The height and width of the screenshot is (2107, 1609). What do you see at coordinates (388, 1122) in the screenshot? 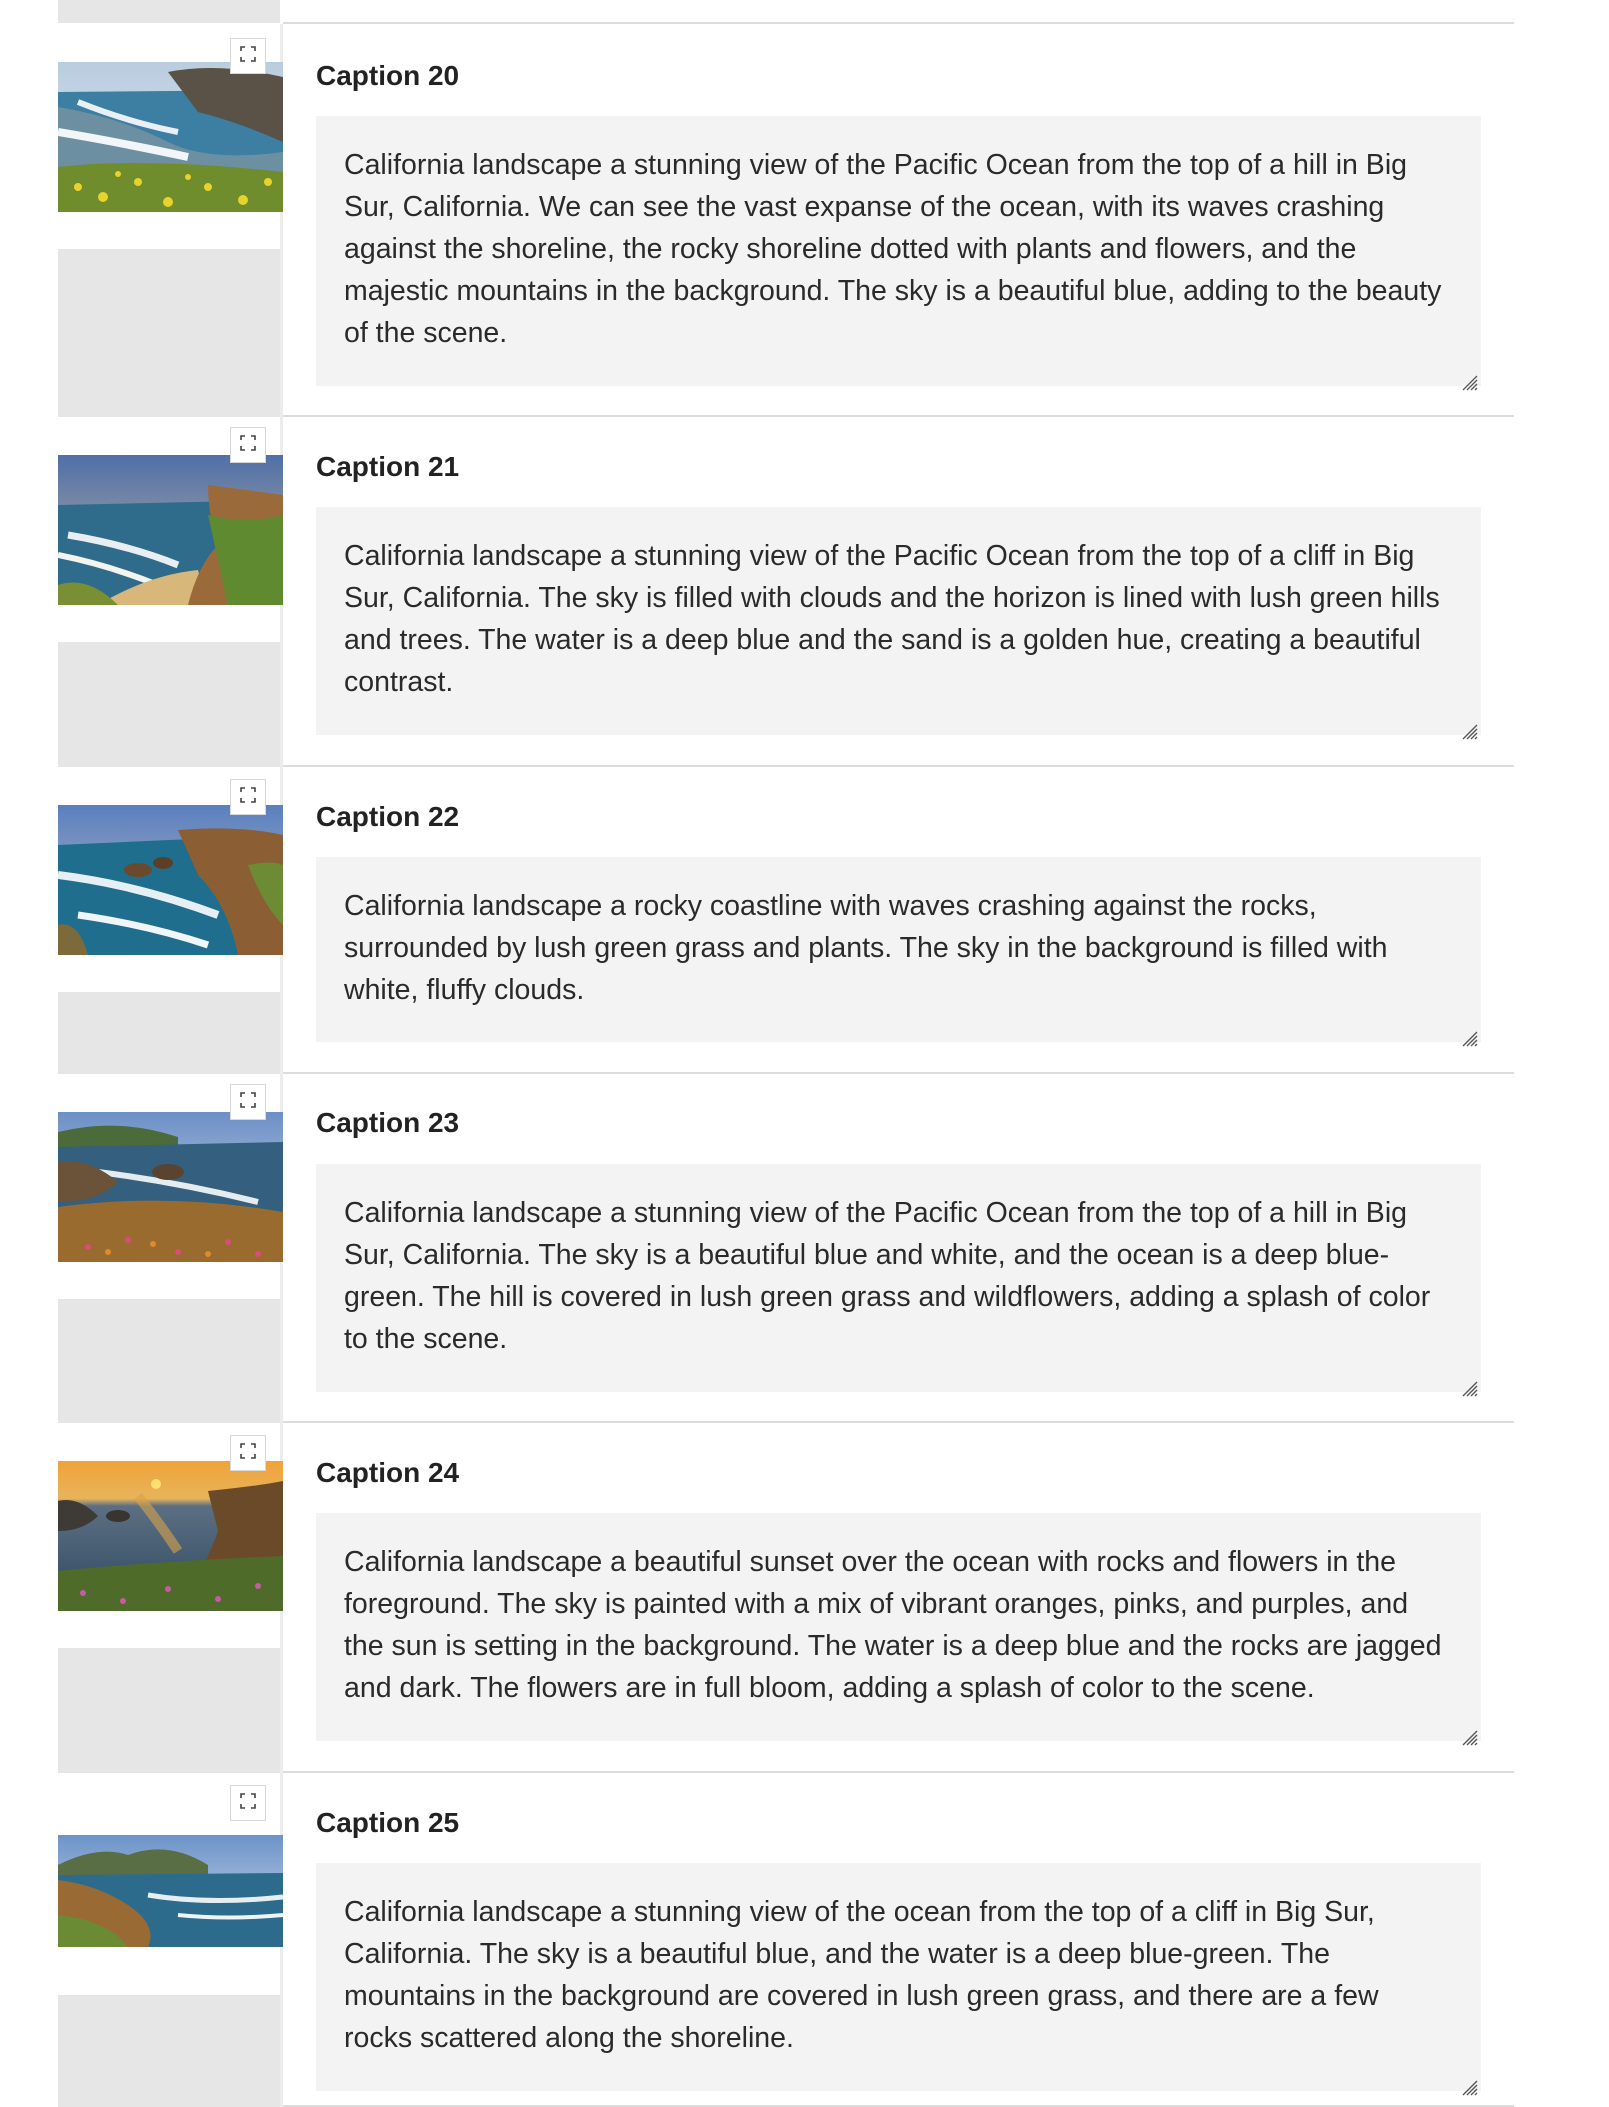
I see `caption-title: Caption 23` at bounding box center [388, 1122].